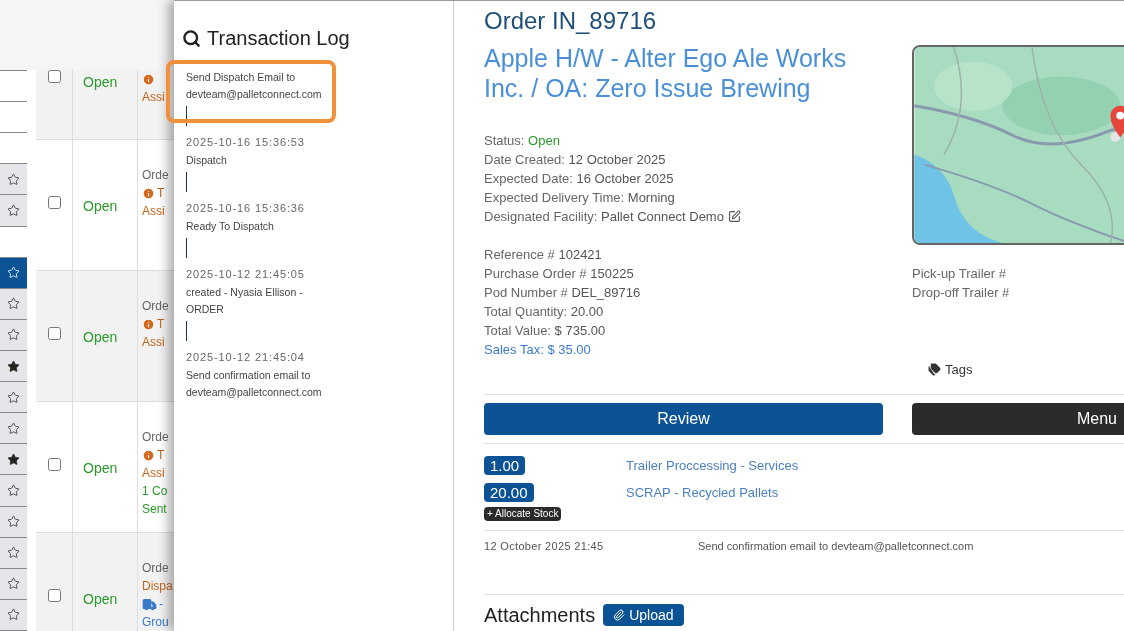 This screenshot has width=1124, height=631. What do you see at coordinates (734, 216) in the screenshot?
I see `edit-icon` at bounding box center [734, 216].